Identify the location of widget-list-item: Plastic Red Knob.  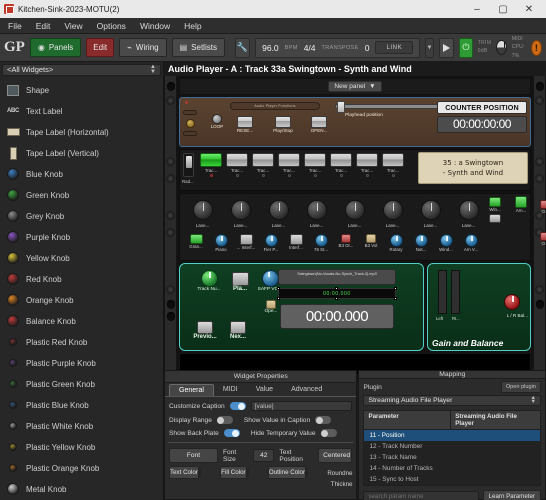
(81, 342).